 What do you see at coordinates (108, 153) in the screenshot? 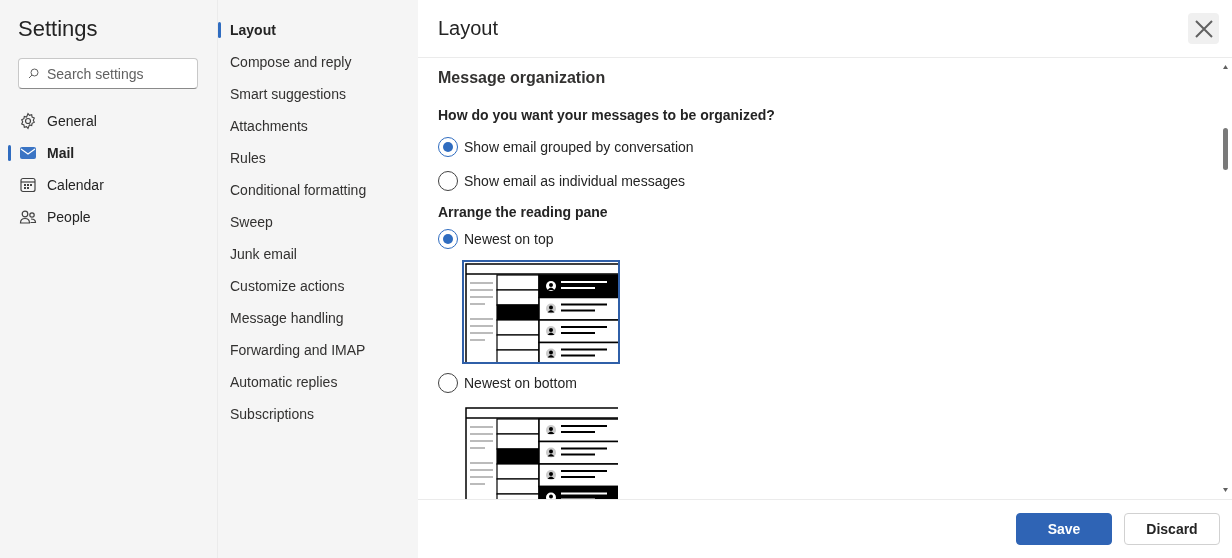
I see `nav-item: Mail` at bounding box center [108, 153].